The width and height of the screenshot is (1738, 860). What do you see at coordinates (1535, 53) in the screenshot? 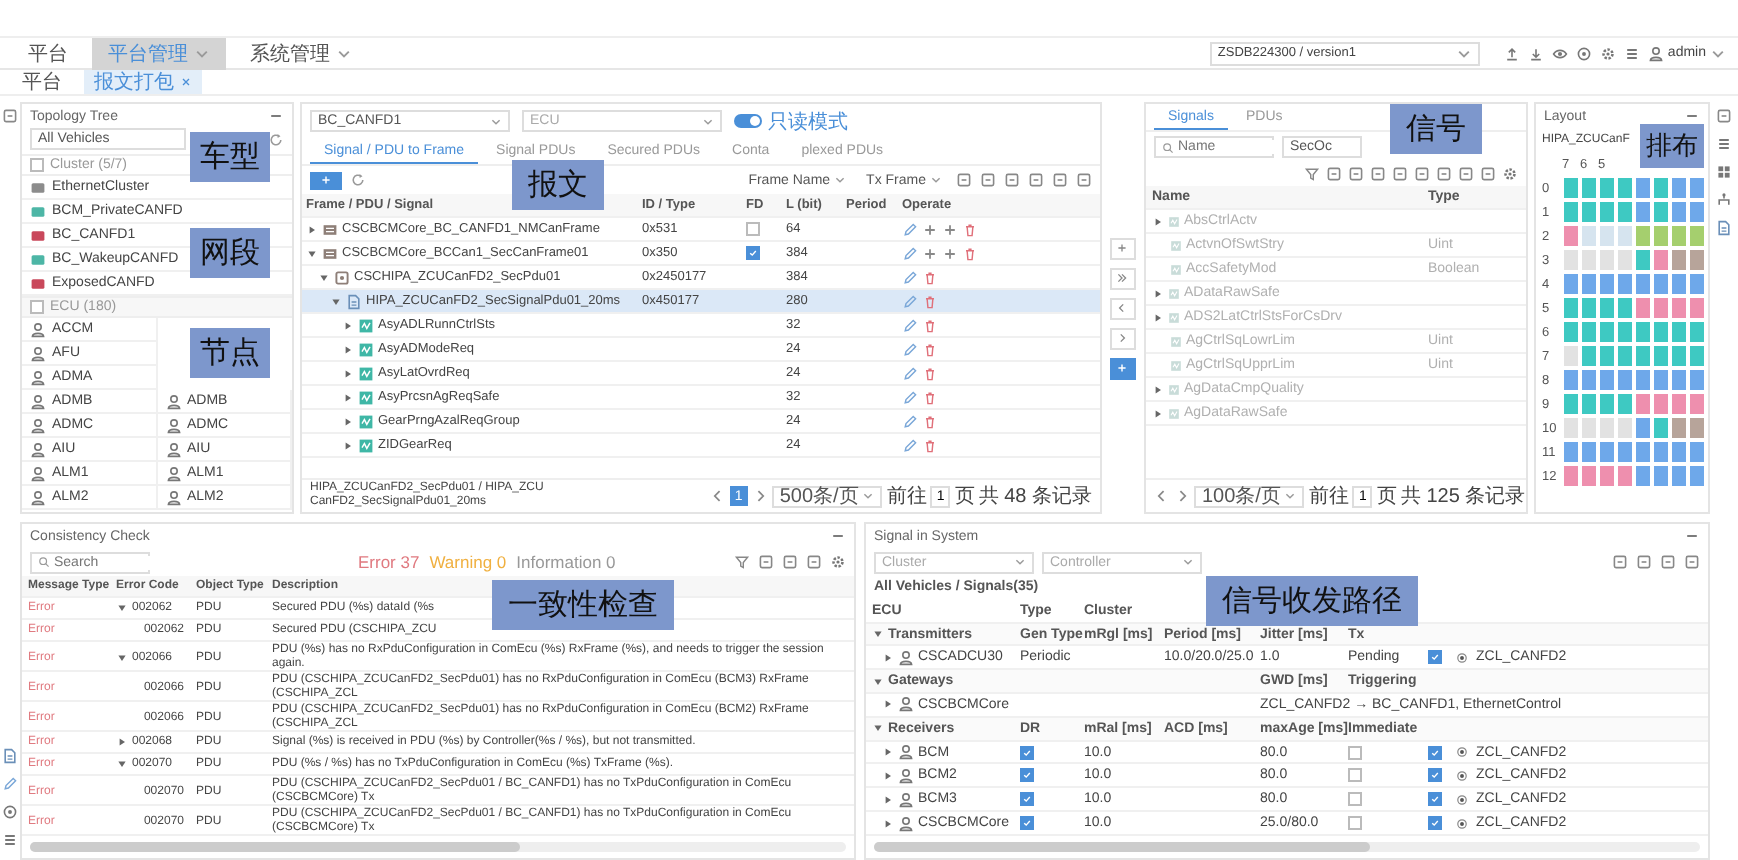
I see `download-icon` at bounding box center [1535, 53].